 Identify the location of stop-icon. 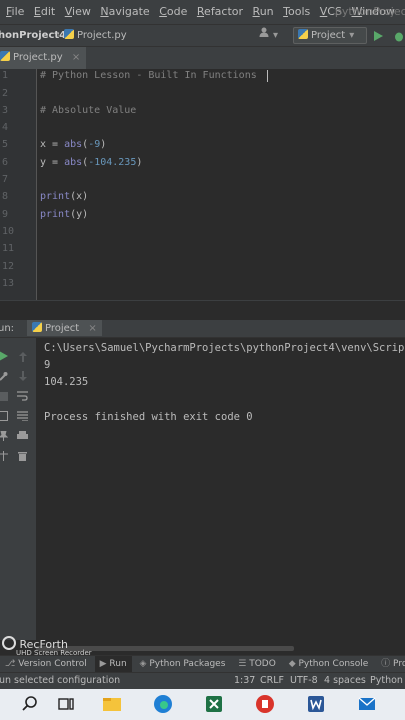
(4, 393).